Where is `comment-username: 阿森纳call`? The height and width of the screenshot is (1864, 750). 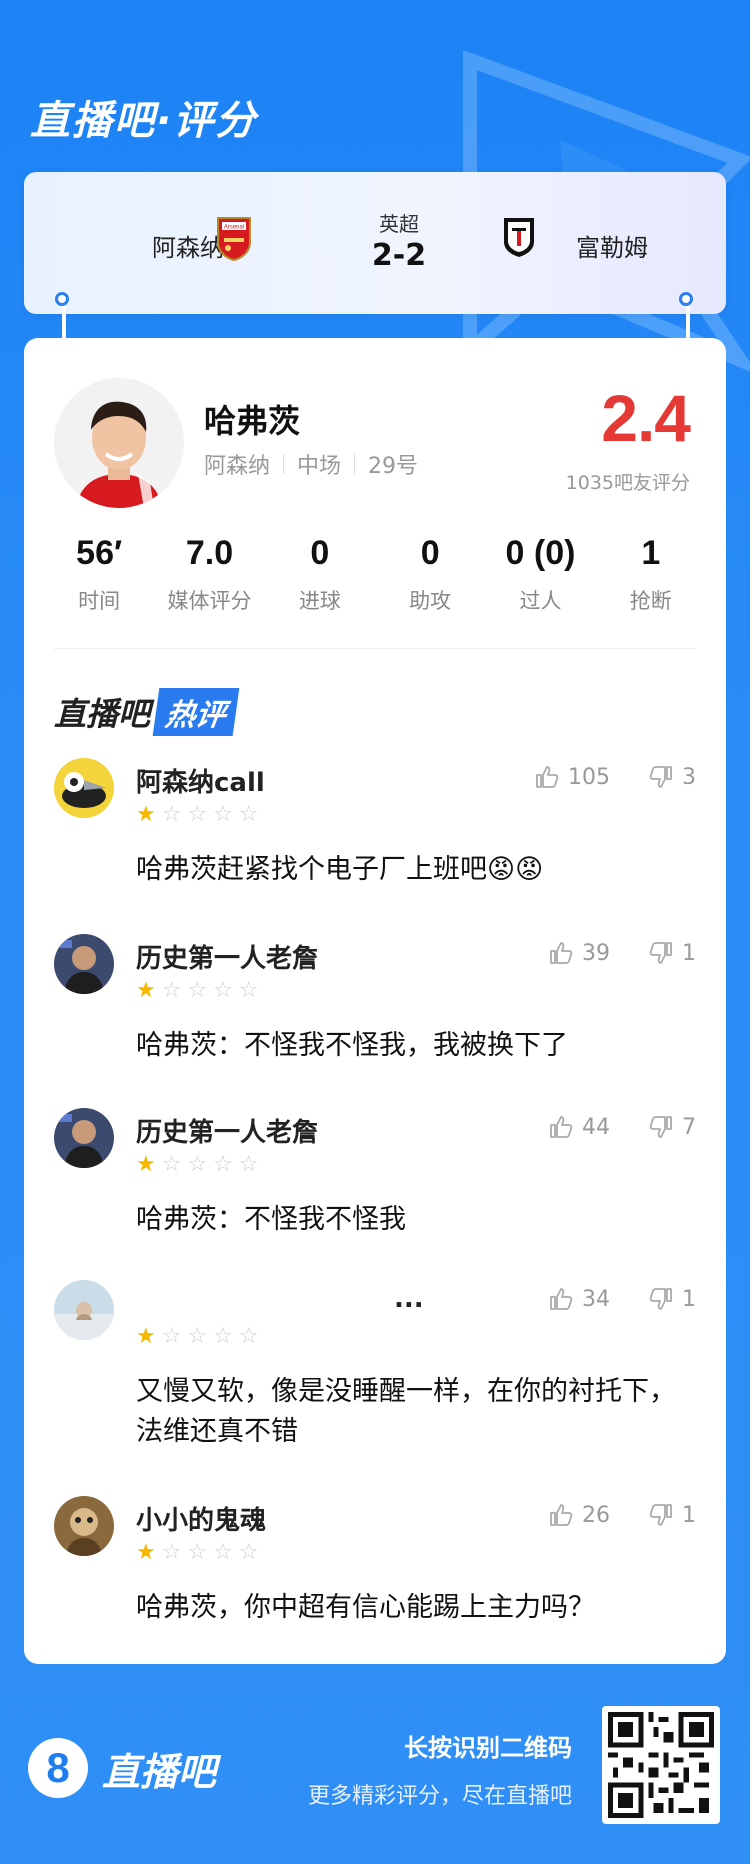 comment-username: 阿森纳call is located at coordinates (200, 780).